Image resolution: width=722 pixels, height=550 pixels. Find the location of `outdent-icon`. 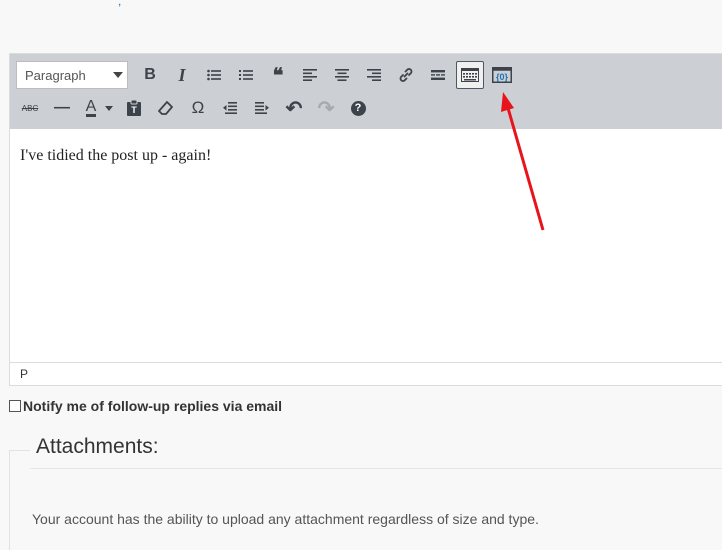

outdent-icon is located at coordinates (230, 108).